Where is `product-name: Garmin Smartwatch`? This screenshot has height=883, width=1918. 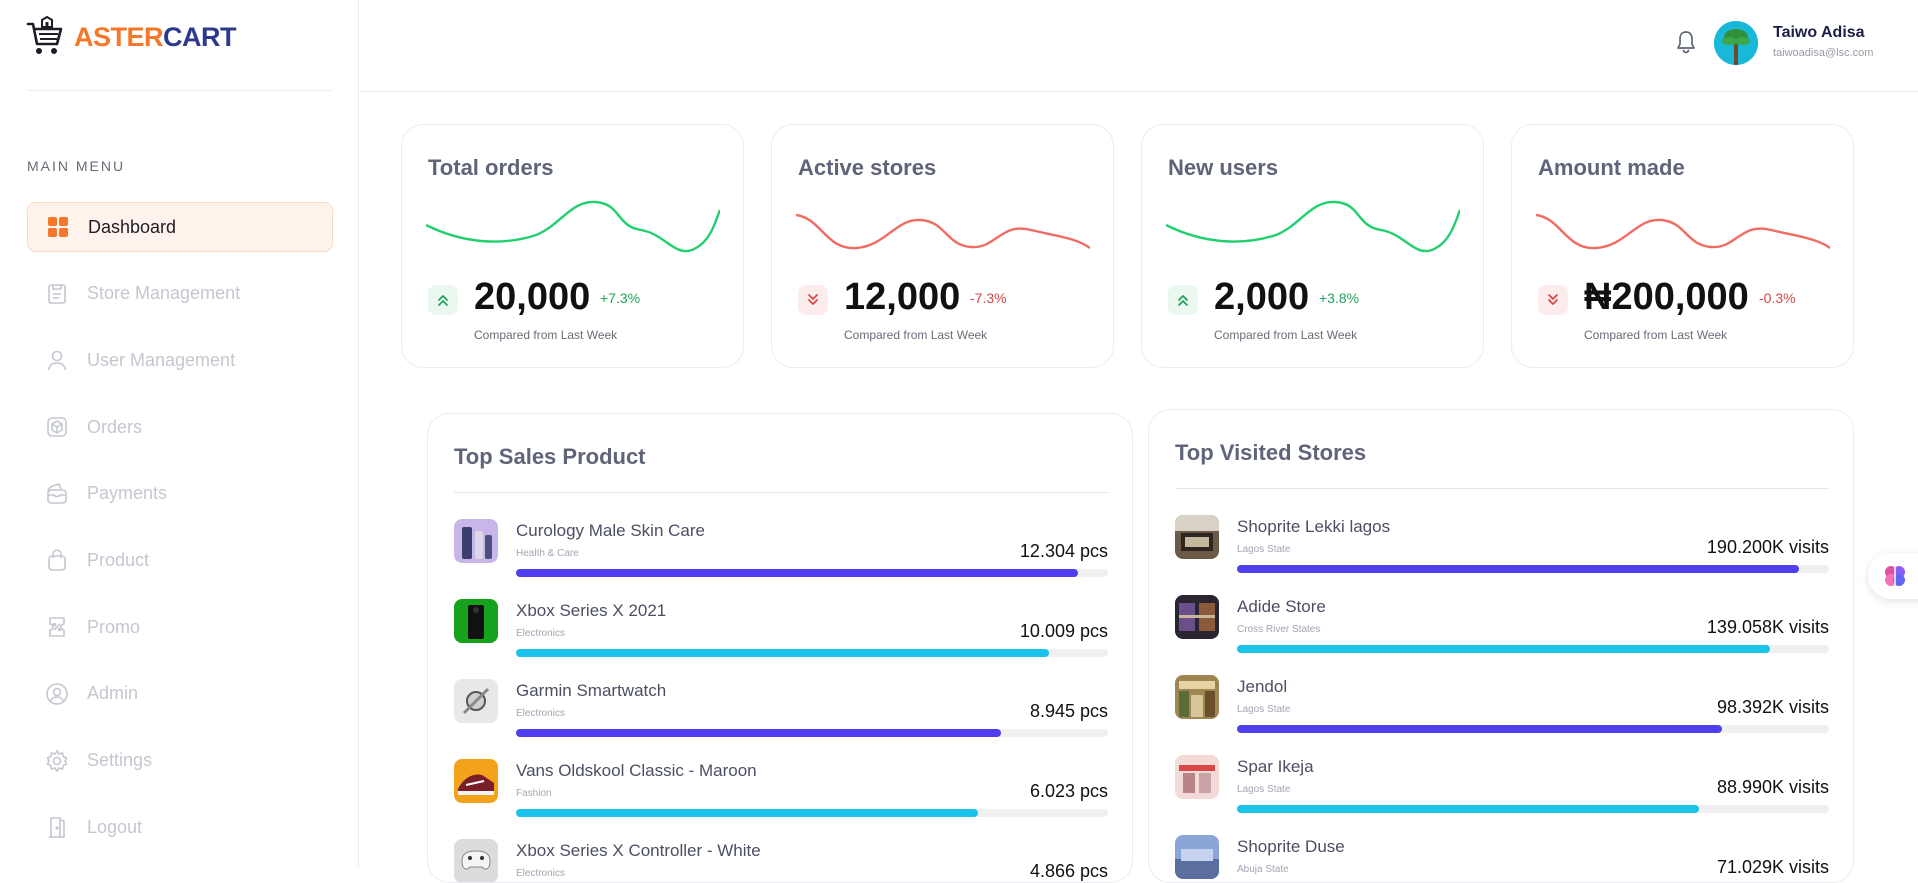 product-name: Garmin Smartwatch is located at coordinates (591, 690).